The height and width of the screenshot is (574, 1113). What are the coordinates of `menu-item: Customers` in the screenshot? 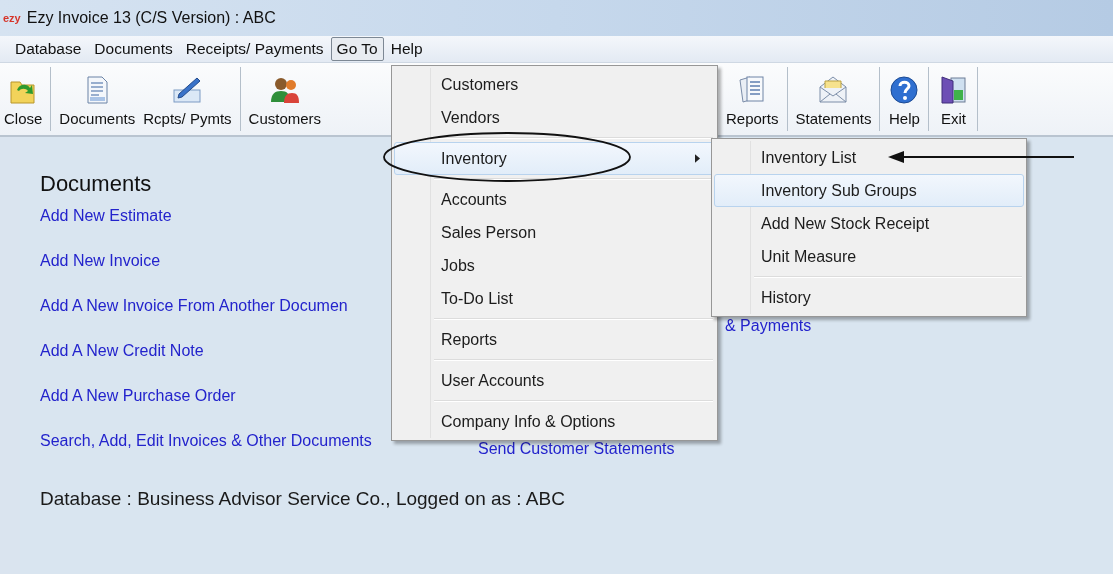 It's located at (554, 84).